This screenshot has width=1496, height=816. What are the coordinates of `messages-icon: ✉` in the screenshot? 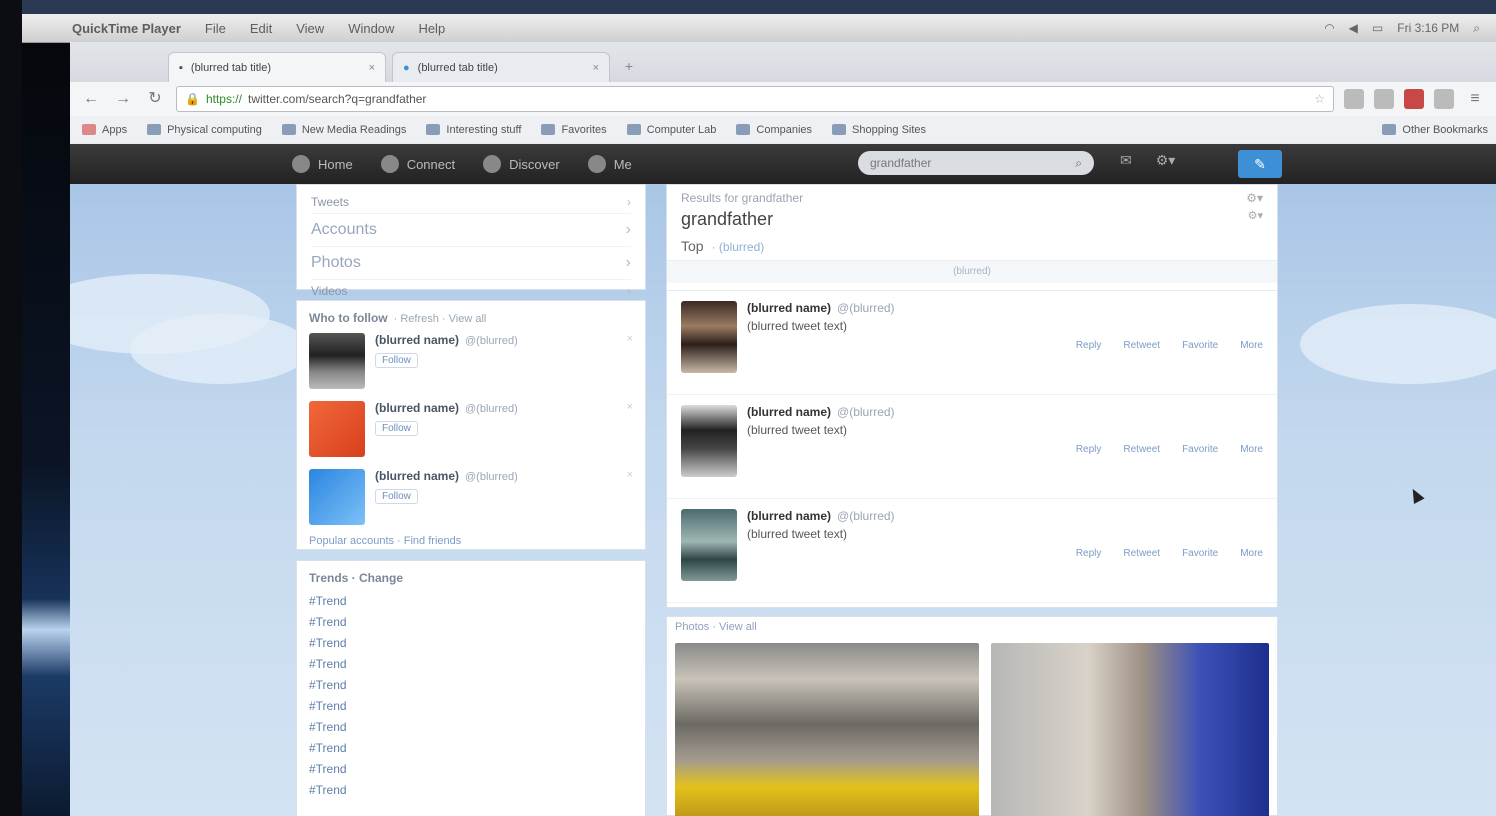 It's located at (1126, 160).